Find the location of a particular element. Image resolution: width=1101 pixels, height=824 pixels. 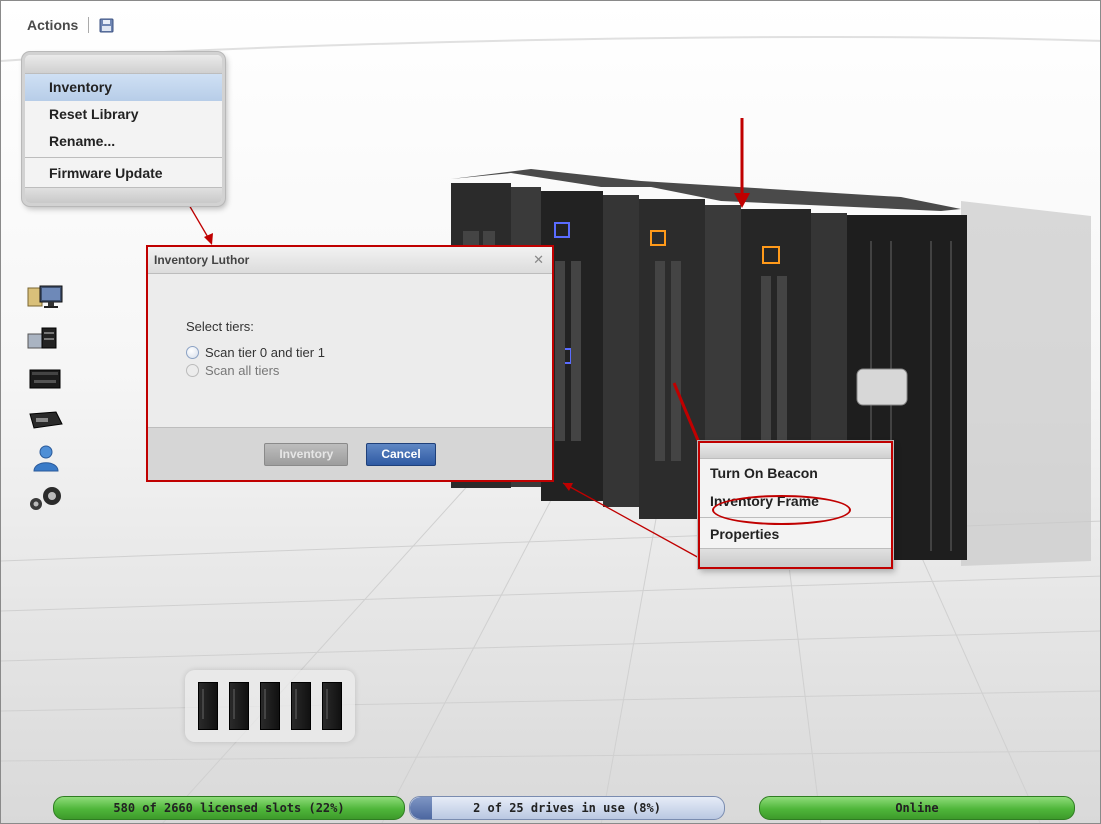

side-navigation is located at coordinates (46, 404).